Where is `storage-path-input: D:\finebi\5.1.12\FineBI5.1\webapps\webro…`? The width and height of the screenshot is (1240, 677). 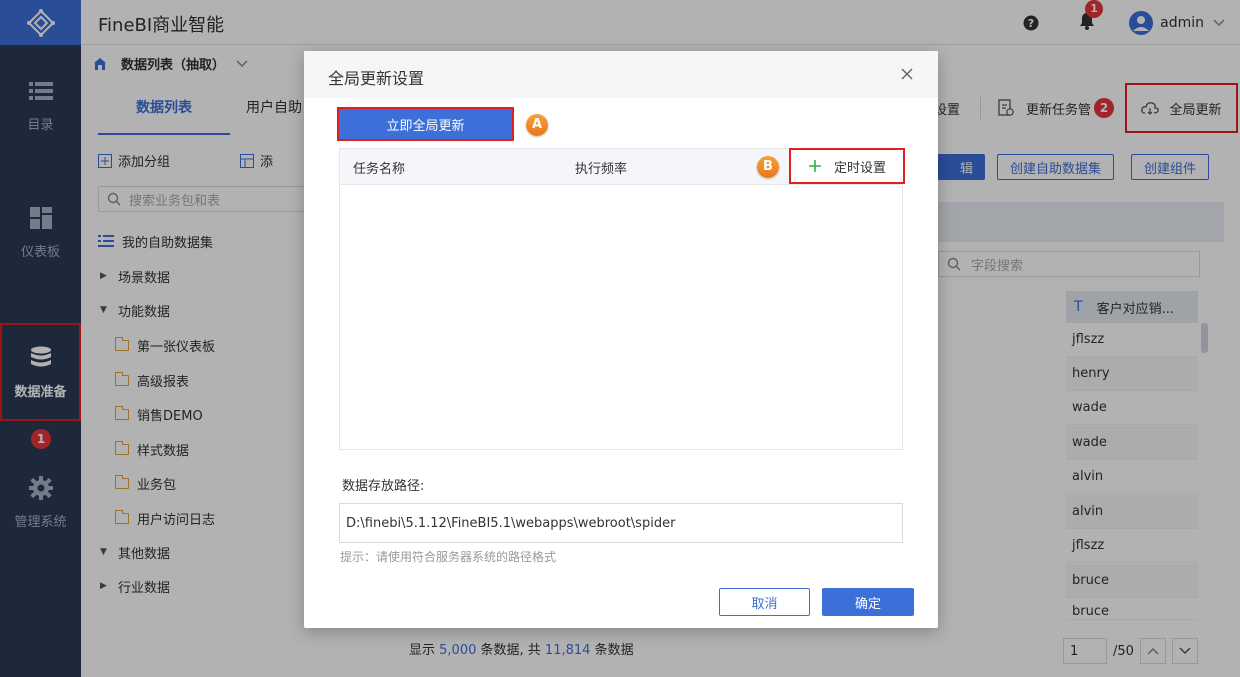
storage-path-input: D:\finebi\5.1.12\FineBI5.1\webapps\webro… is located at coordinates (621, 523).